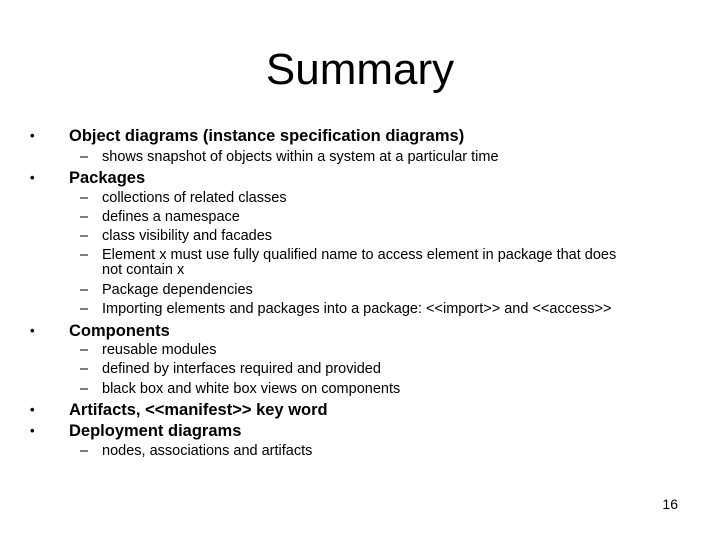 This screenshot has width=720, height=540. Describe the element at coordinates (119, 331) in the screenshot. I see `bullet-heading: Components` at that location.